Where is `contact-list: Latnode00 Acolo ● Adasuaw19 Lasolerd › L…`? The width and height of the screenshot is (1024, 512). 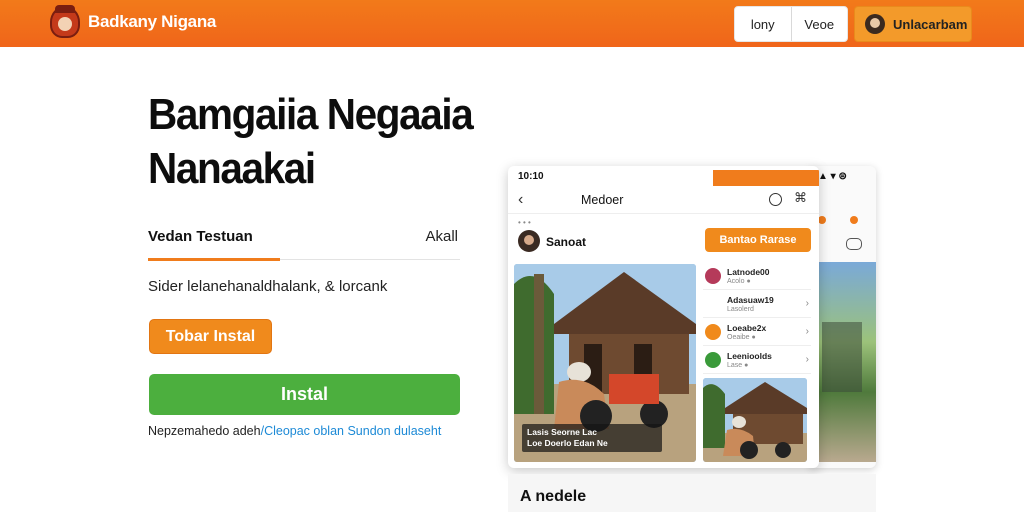 contact-list: Latnode00 Acolo ● Adasuaw19 Lasolerd › L… is located at coordinates (757, 319).